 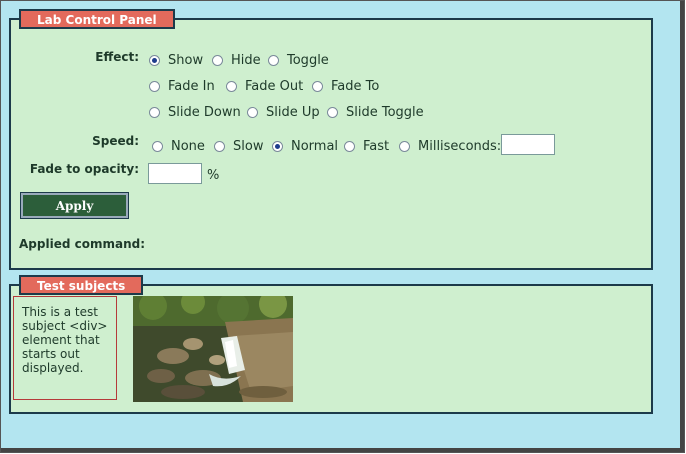 What do you see at coordinates (154, 86) in the screenshot?
I see `effect-radio-fade-in` at bounding box center [154, 86].